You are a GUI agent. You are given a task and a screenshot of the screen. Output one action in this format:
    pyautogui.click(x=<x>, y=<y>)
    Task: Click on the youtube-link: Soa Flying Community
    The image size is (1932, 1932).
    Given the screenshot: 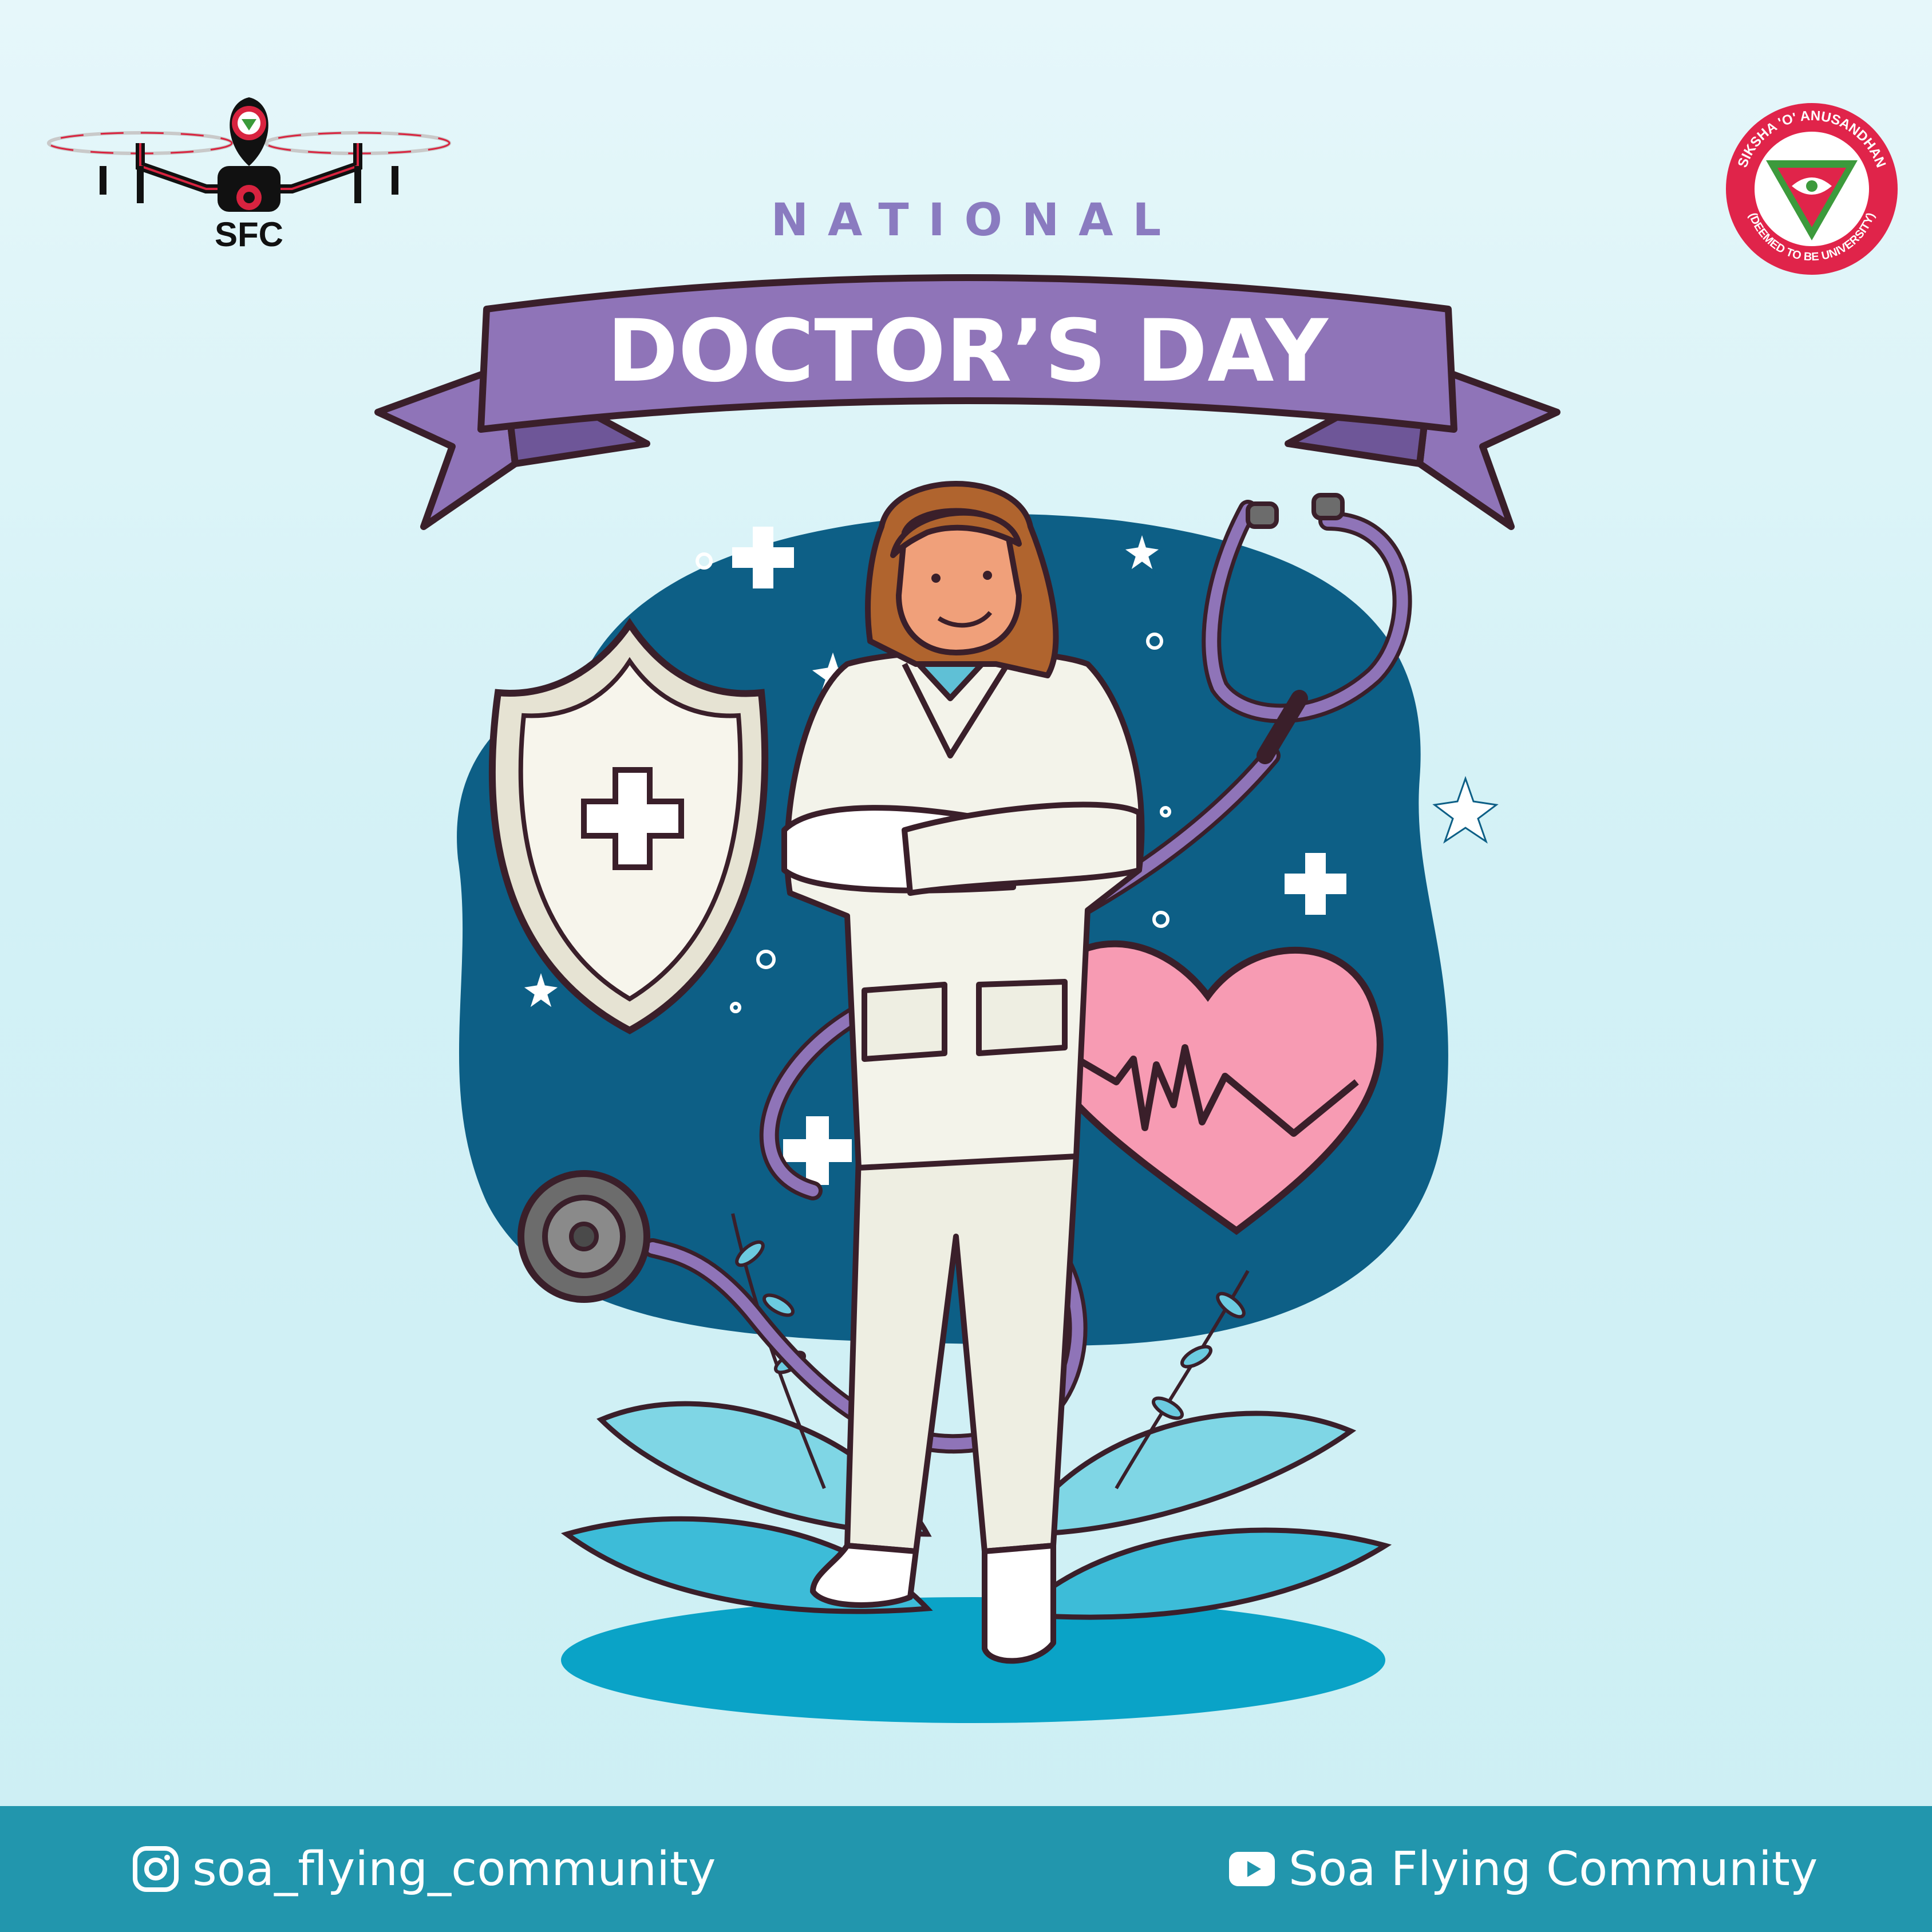 What is the action you would take?
    pyautogui.click(x=1523, y=1869)
    